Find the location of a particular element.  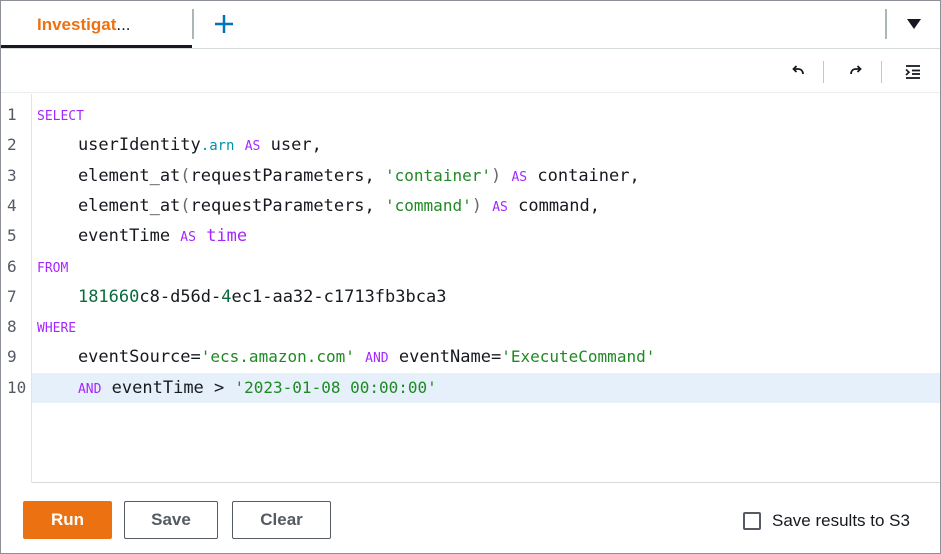

code-token: user, is located at coordinates (291, 145).